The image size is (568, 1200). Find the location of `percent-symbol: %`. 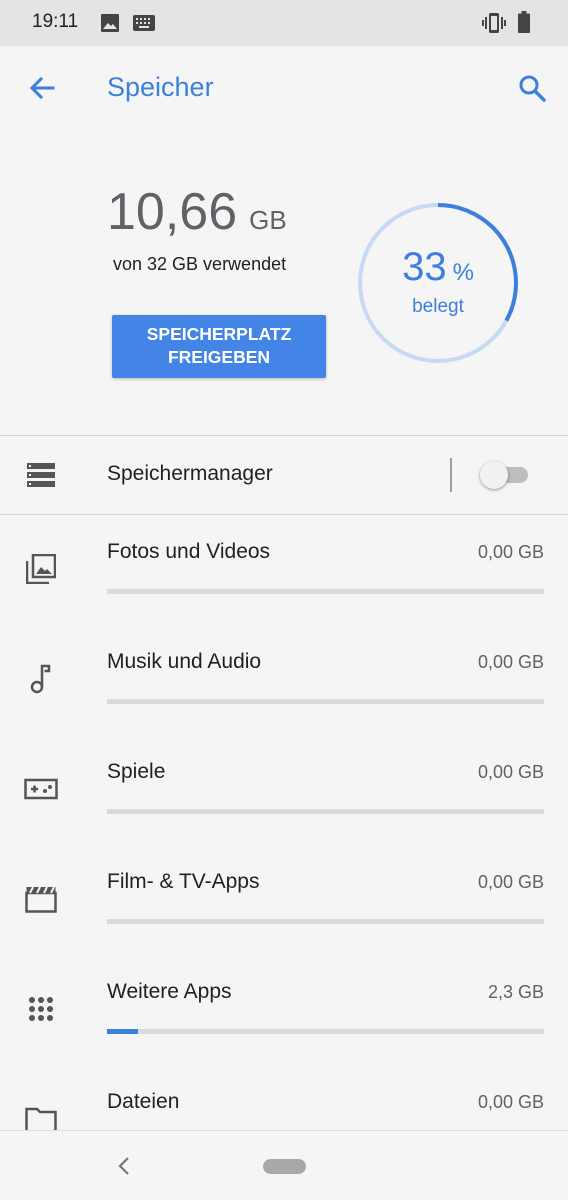

percent-symbol: % is located at coordinates (463, 272).